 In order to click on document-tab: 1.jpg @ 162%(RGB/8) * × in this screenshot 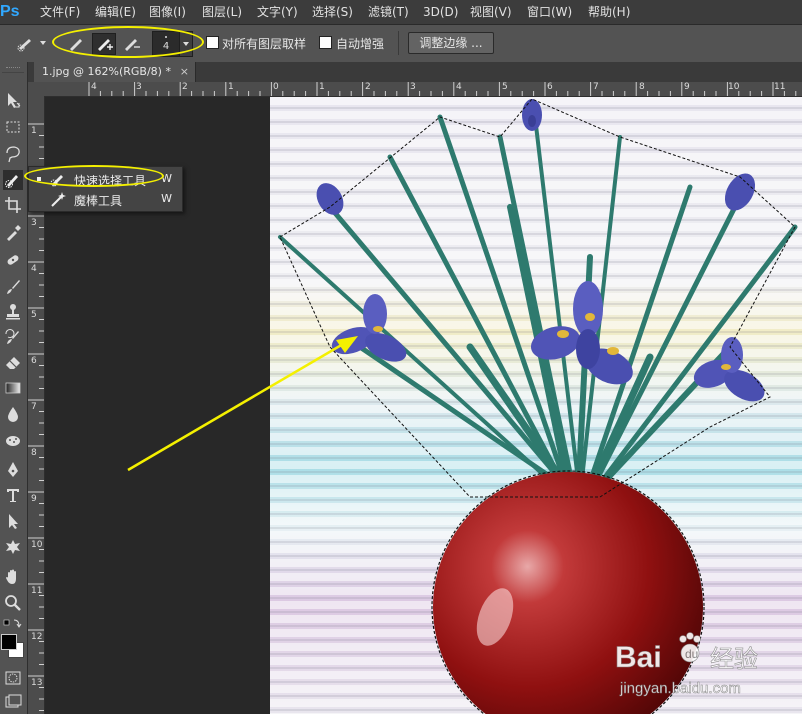, I will do `click(115, 72)`.